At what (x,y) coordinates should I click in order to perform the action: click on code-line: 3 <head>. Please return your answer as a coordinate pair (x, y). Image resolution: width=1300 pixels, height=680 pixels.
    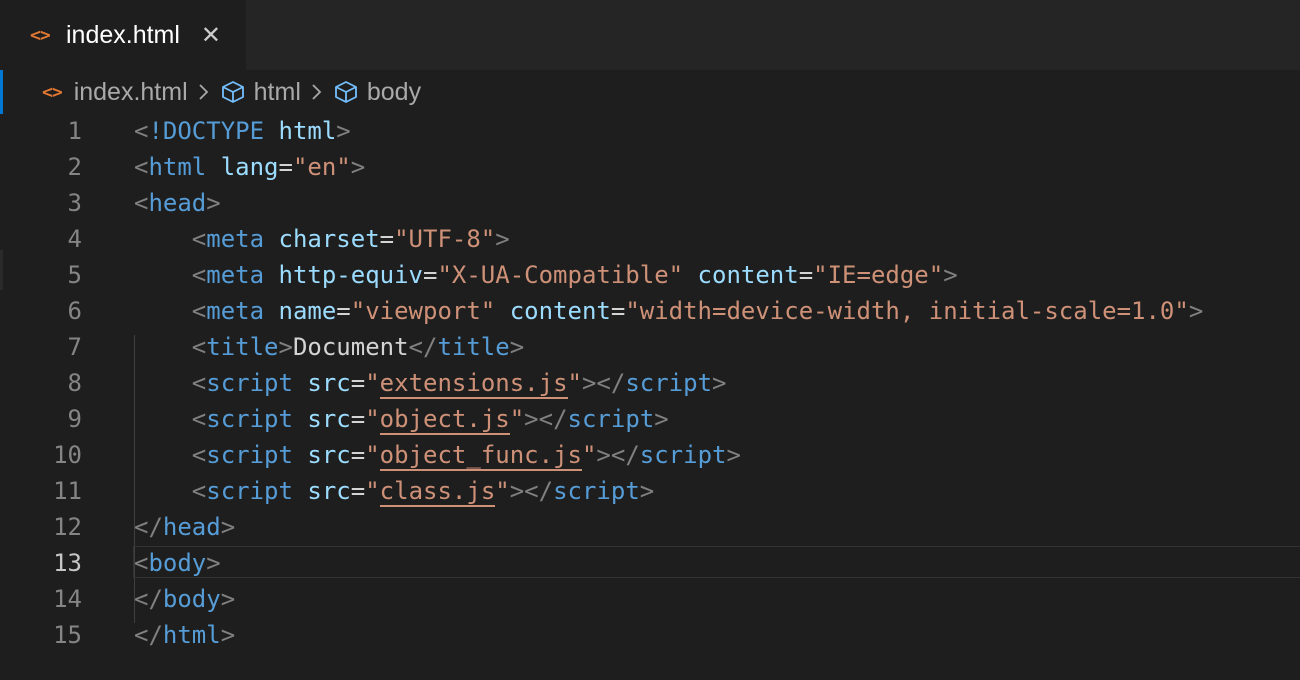
    Looking at the image, I should click on (650, 203).